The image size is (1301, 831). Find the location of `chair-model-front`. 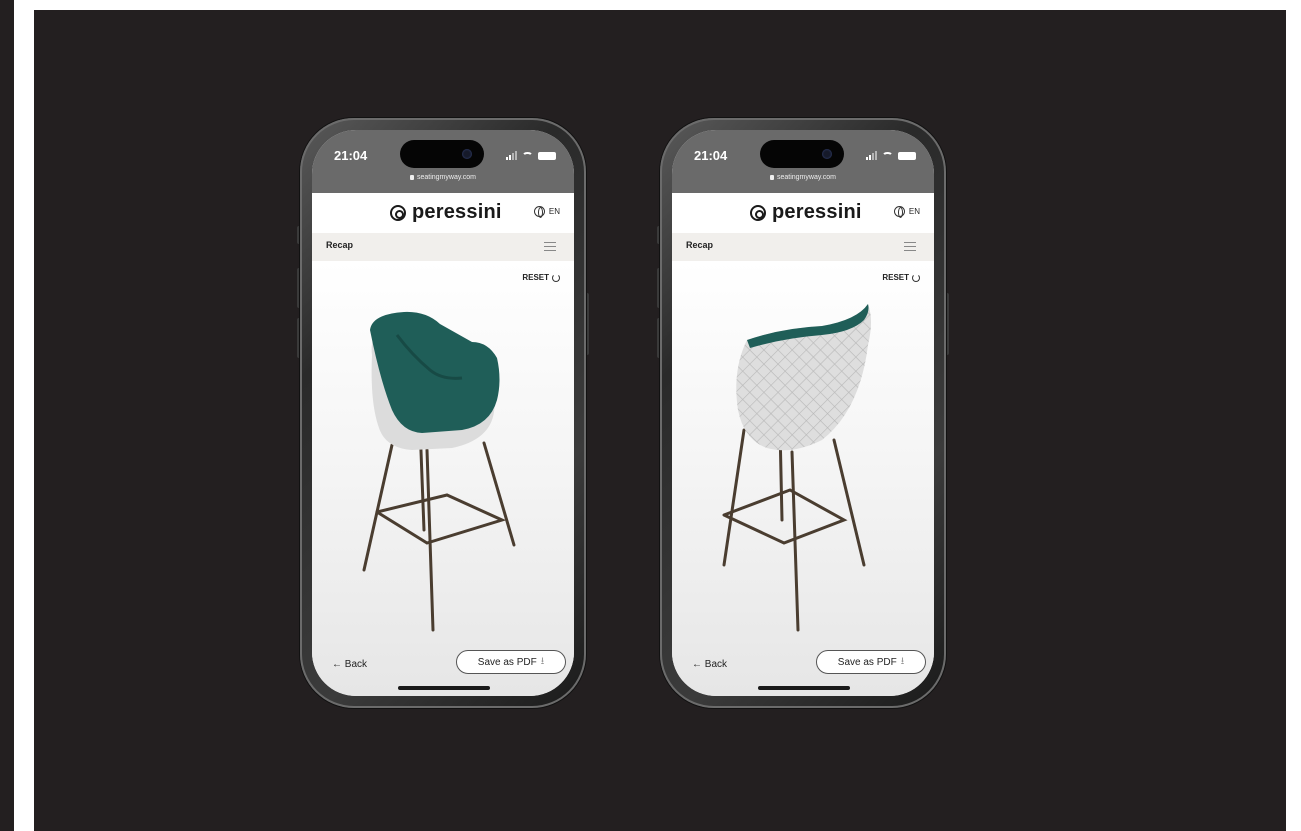

chair-model-front is located at coordinates (443, 470).